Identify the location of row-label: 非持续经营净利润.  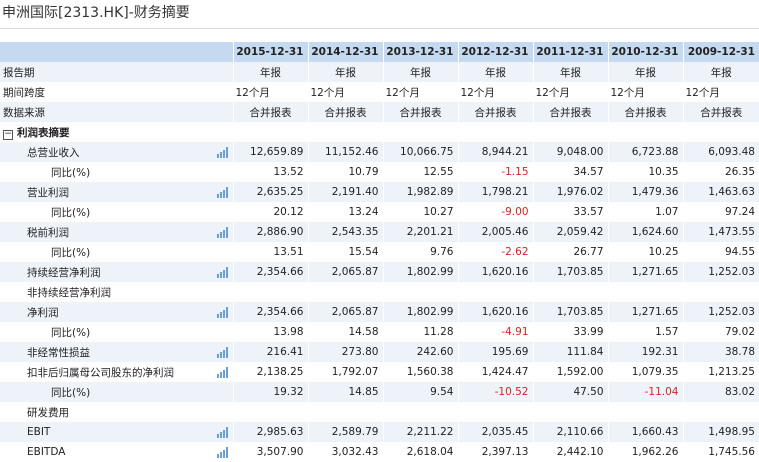
(116, 292).